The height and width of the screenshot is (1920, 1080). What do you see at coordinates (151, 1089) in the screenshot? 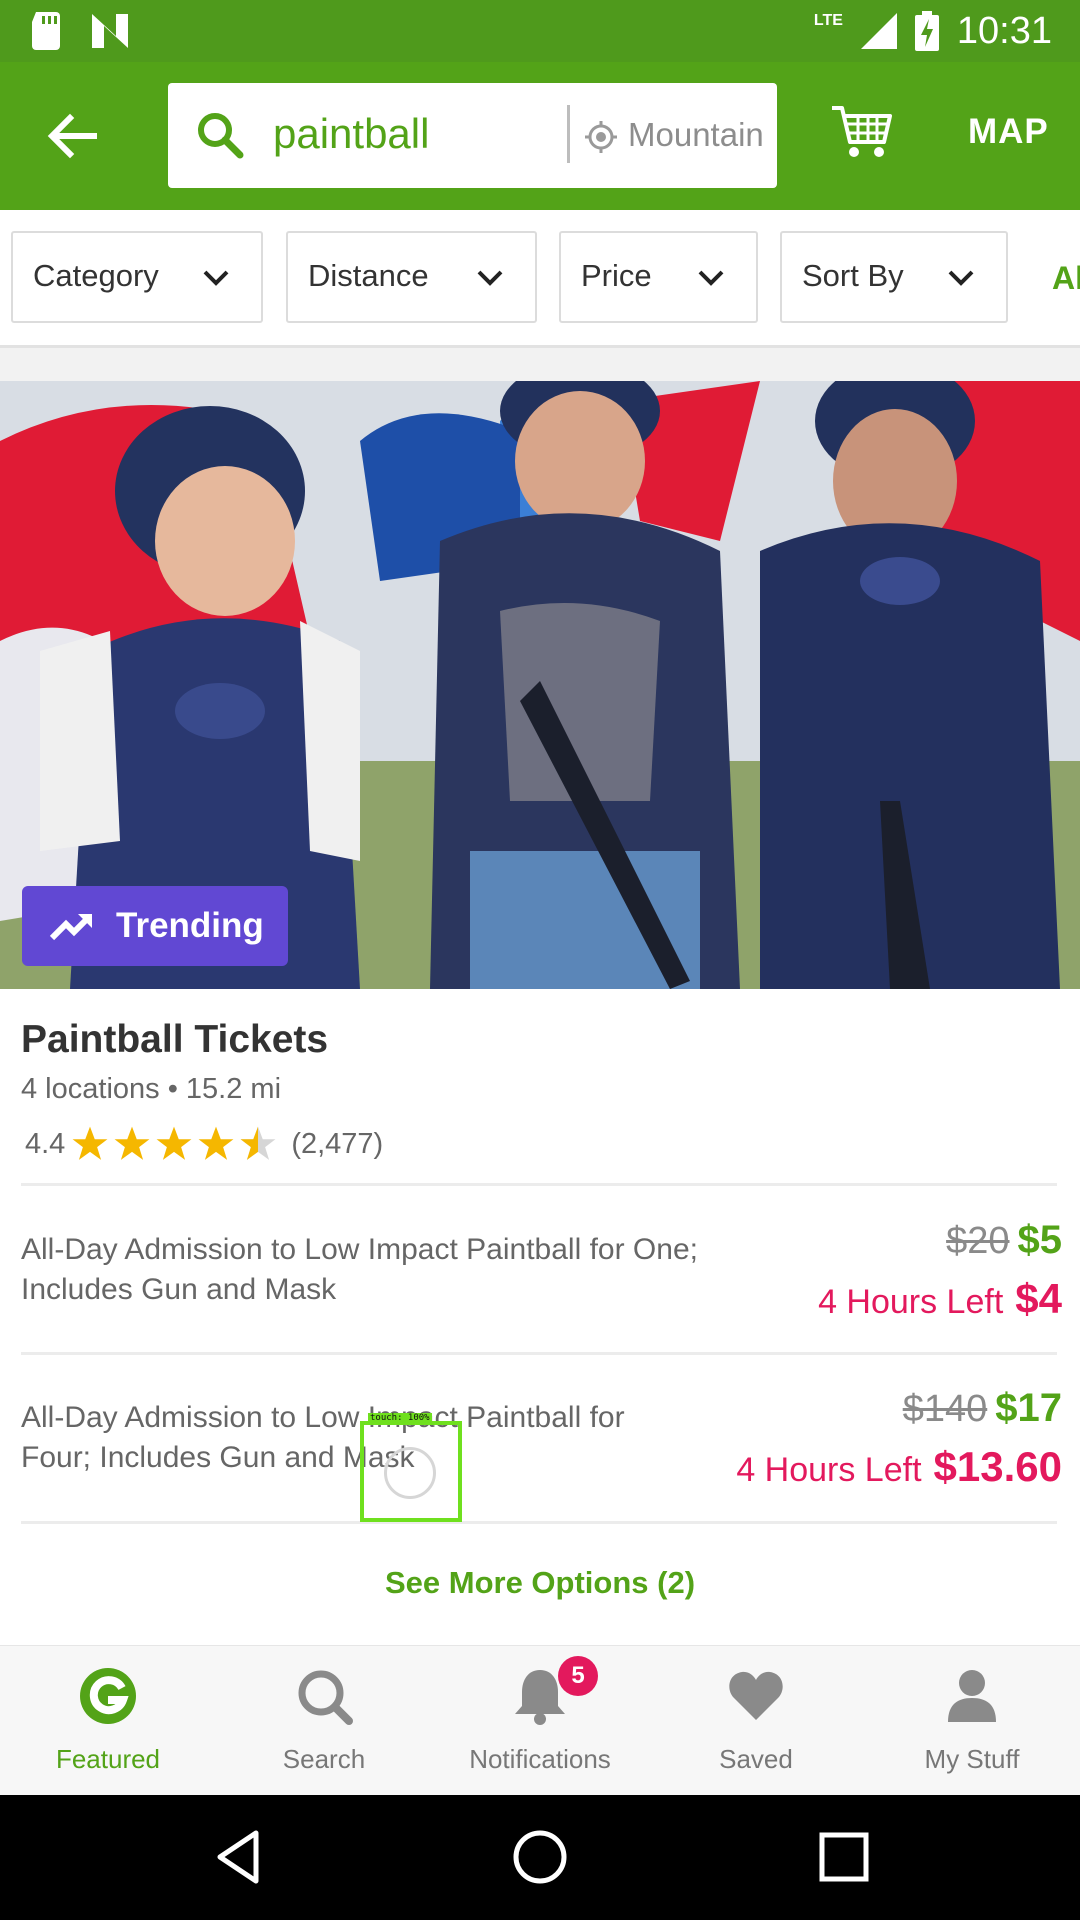
I see `deal-meta: 4 locations • 15.2 mi` at bounding box center [151, 1089].